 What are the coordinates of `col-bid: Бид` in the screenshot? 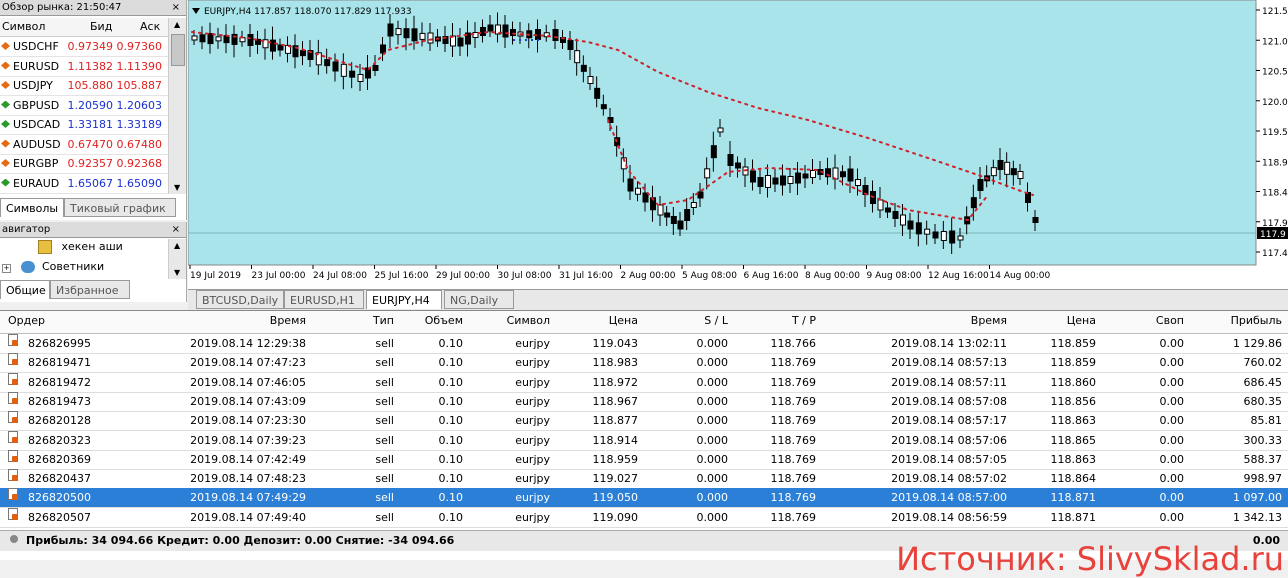 It's located at (101, 26).